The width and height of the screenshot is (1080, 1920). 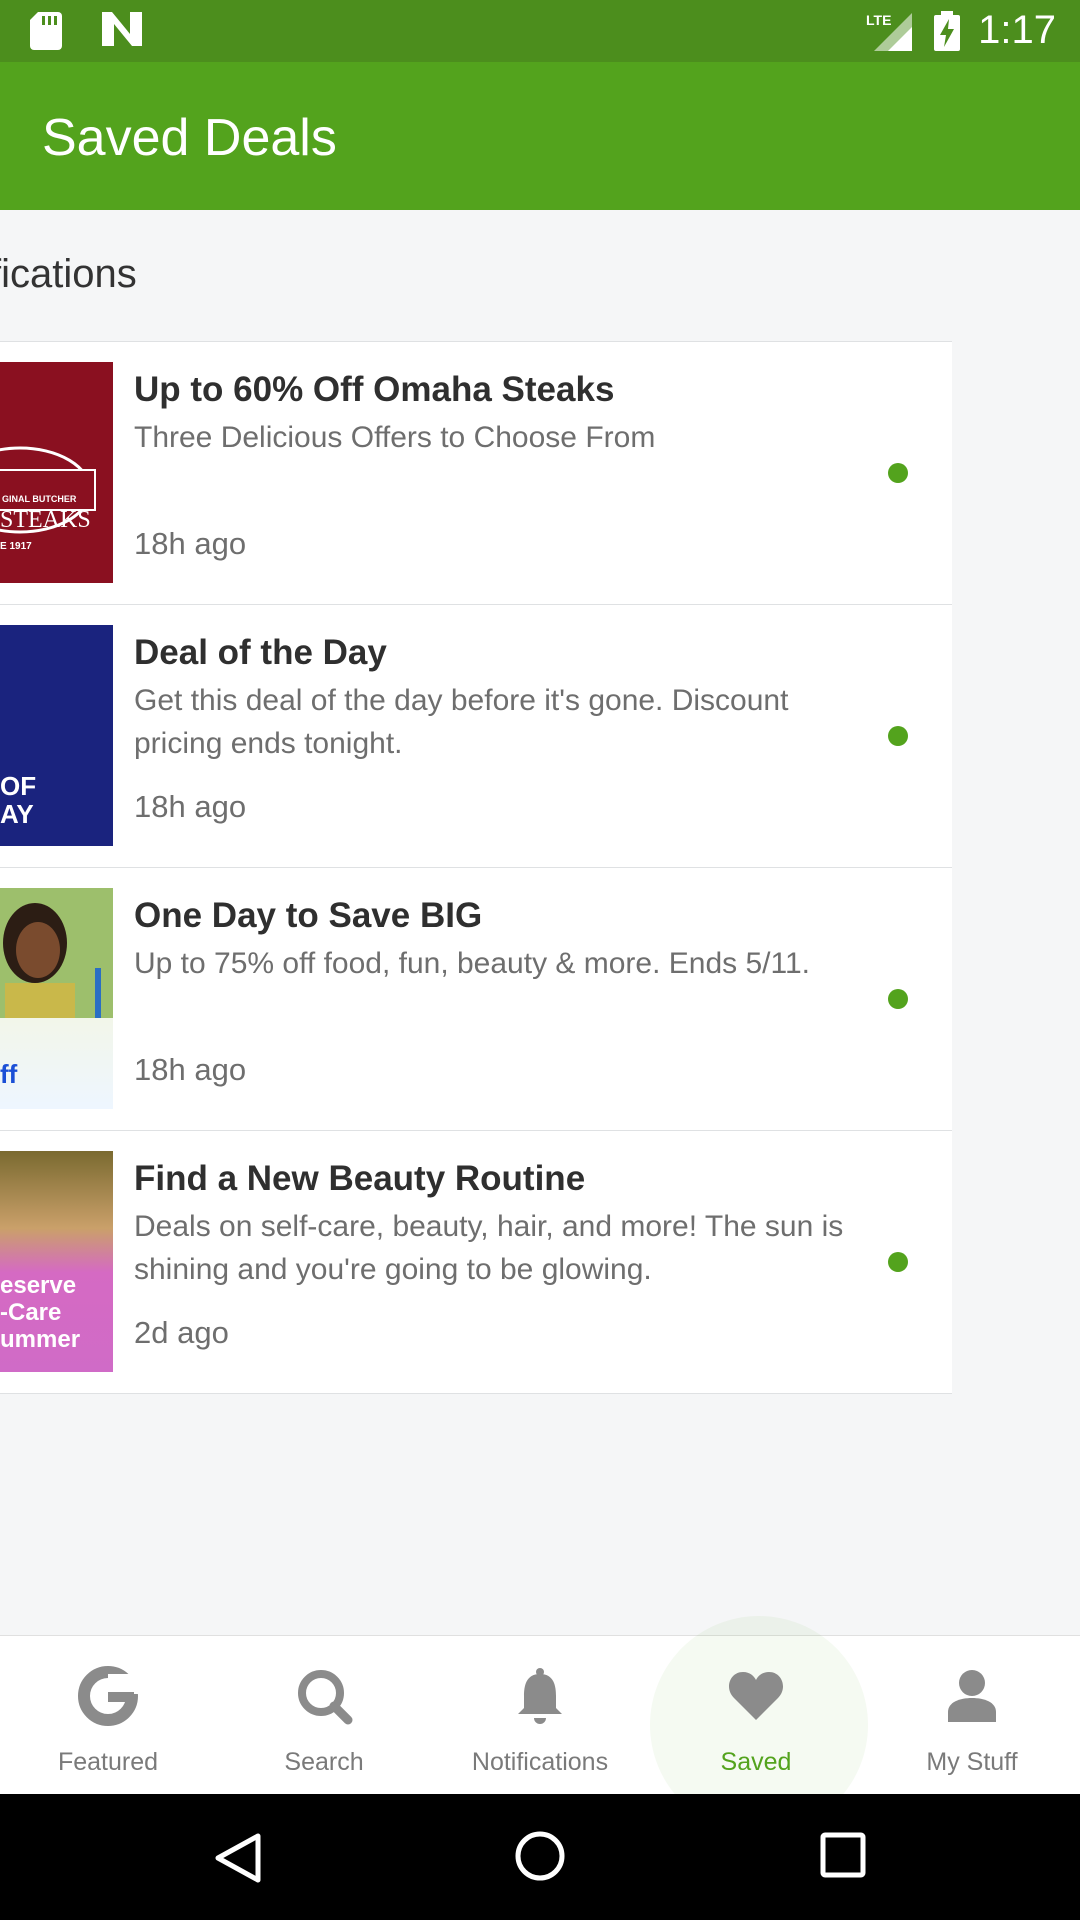 I want to click on thumb-text: ummer, so click(x=40, y=1339).